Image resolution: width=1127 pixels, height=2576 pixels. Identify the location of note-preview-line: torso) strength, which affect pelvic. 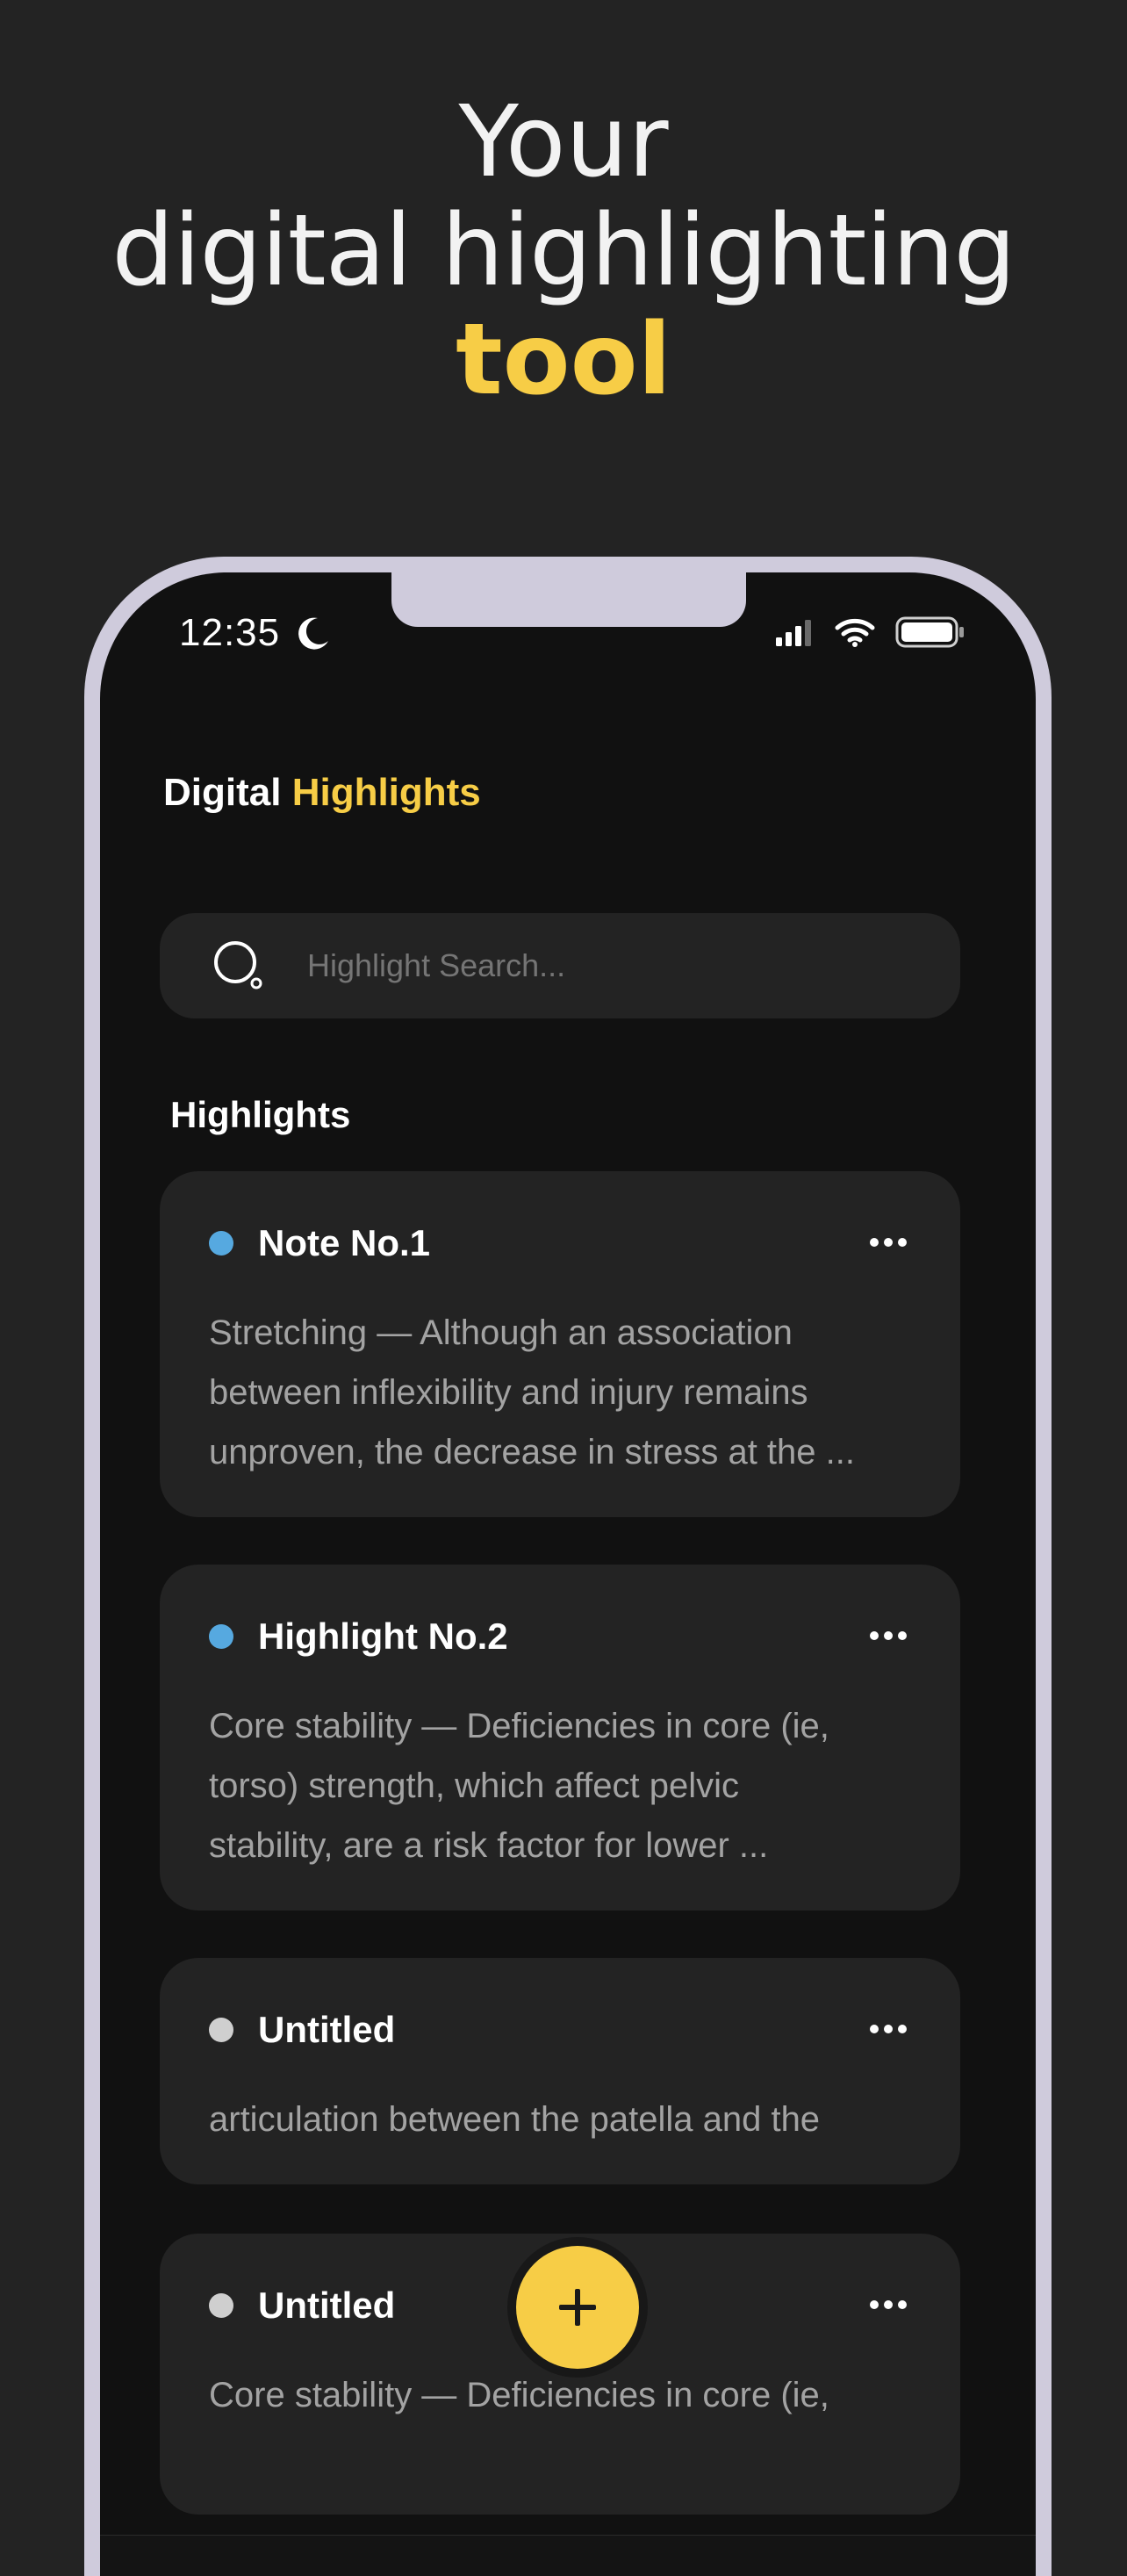
(474, 1786).